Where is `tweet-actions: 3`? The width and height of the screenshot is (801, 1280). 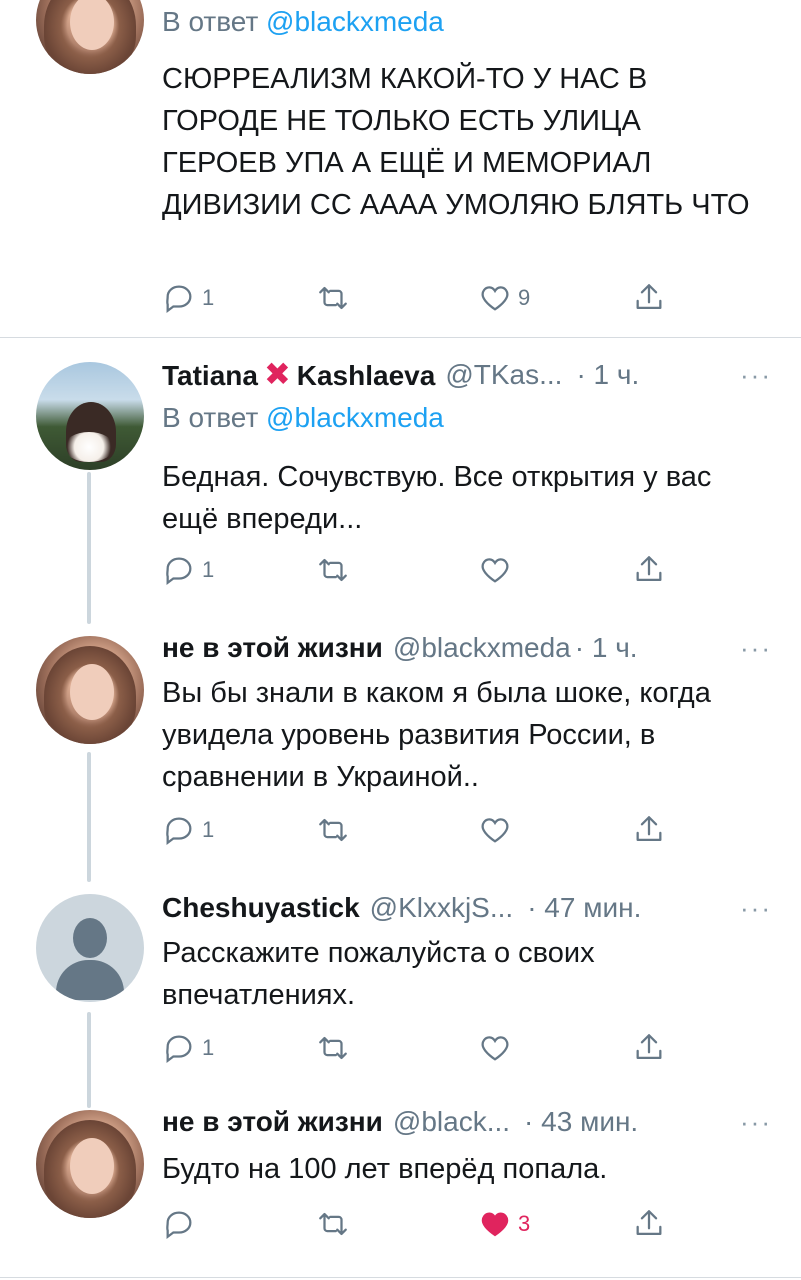 tweet-actions: 3 is located at coordinates (422, 1224).